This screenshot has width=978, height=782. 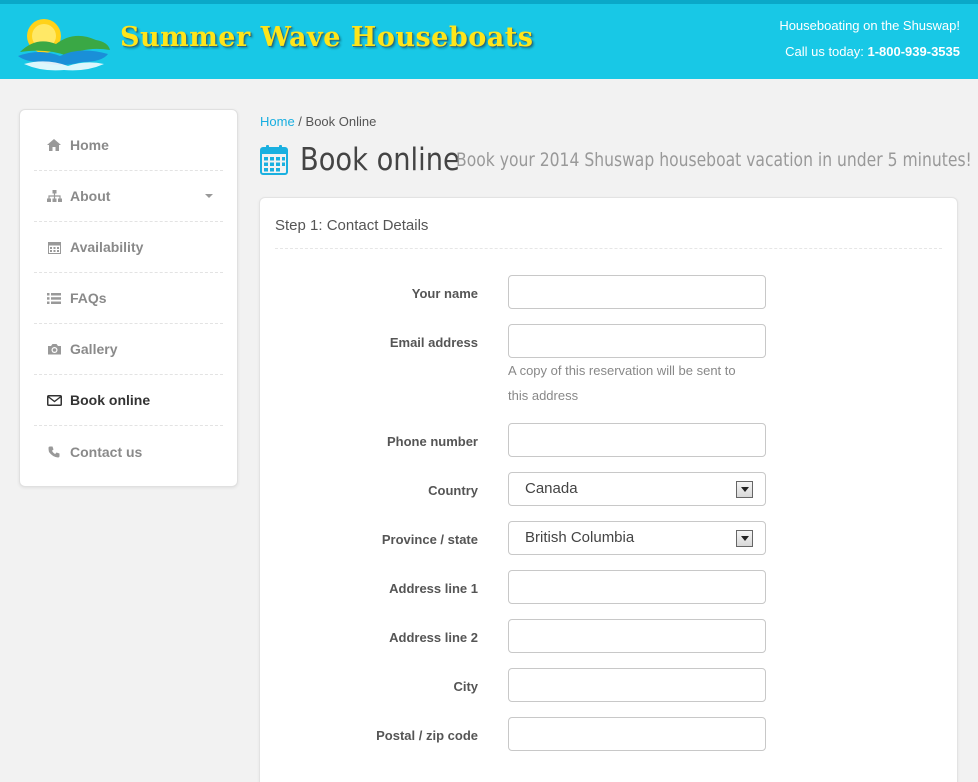 What do you see at coordinates (465, 686) in the screenshot?
I see `city-label: City` at bounding box center [465, 686].